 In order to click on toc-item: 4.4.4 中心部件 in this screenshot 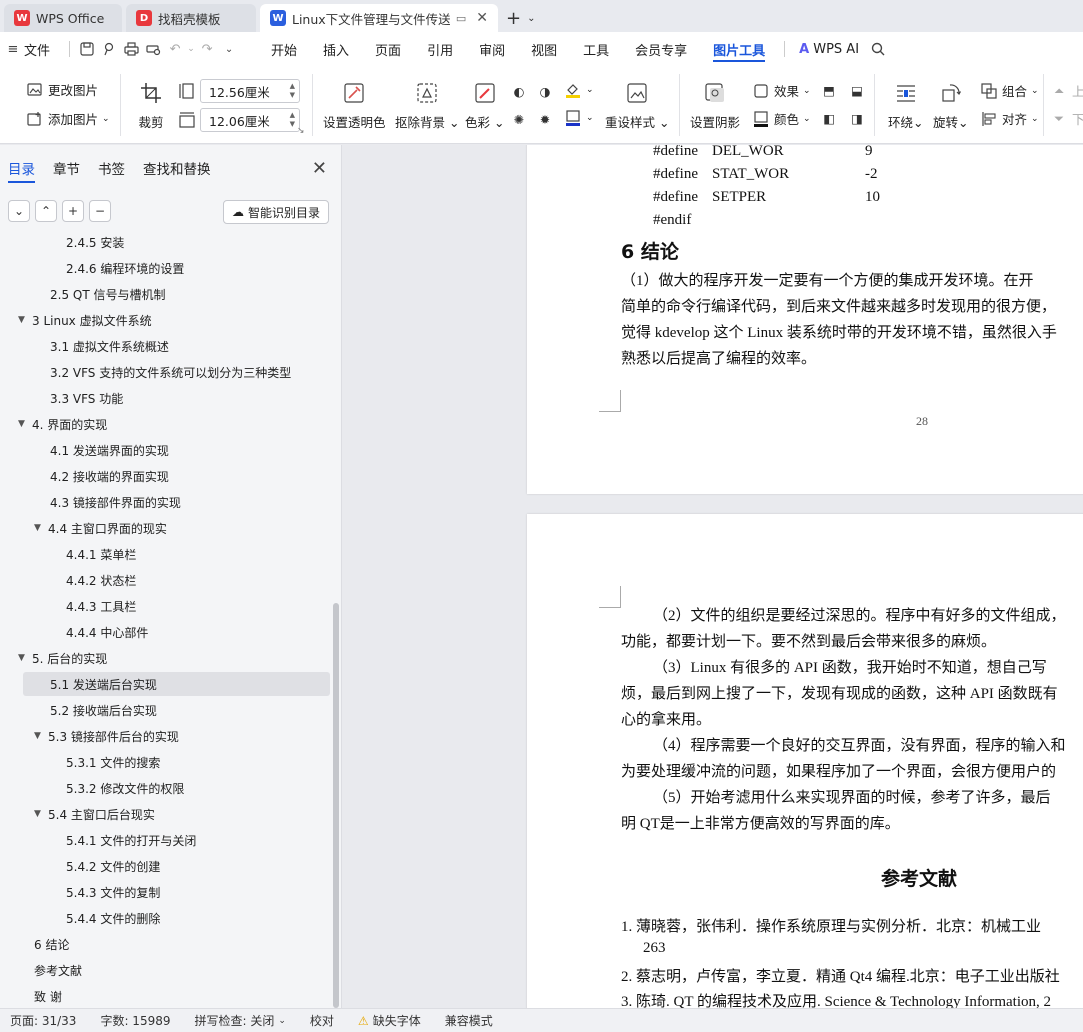, I will do `click(107, 632)`.